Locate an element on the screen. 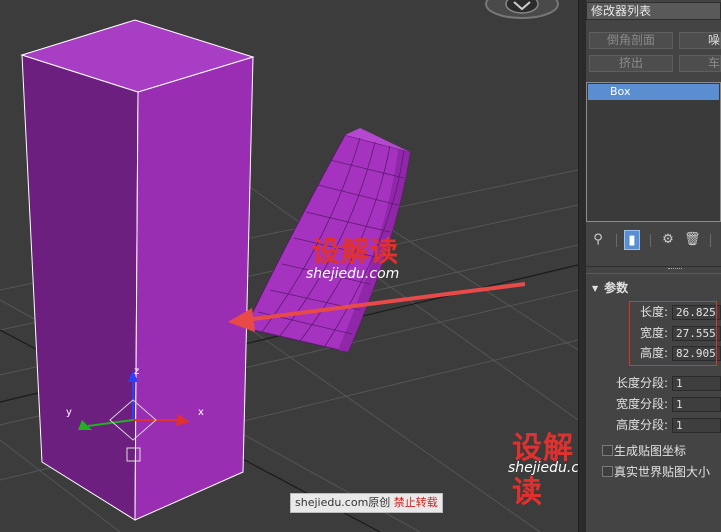 The height and width of the screenshot is (532, 721). parameters-rollout-title: ▼ 参数 is located at coordinates (610, 287).